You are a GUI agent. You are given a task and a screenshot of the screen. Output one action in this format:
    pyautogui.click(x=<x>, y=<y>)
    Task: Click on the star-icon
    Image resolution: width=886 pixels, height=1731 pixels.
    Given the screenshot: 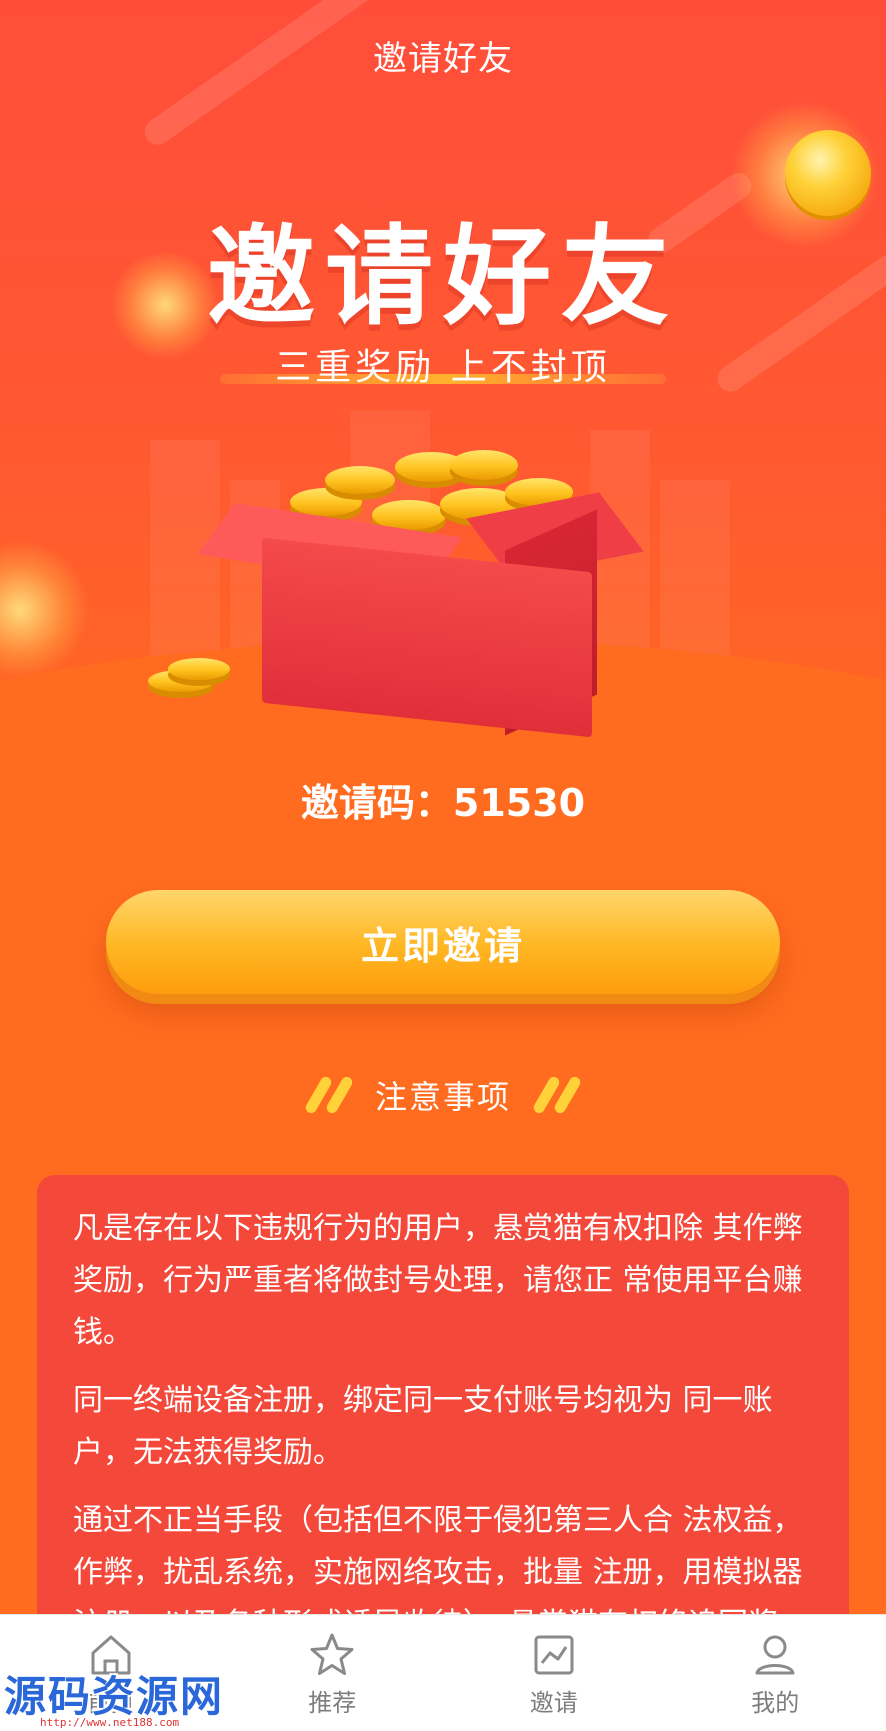 What is the action you would take?
    pyautogui.click(x=332, y=1654)
    